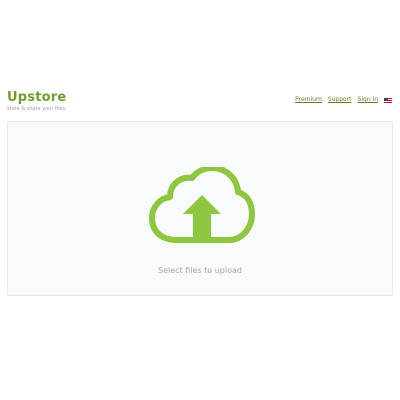 The image size is (400, 400). What do you see at coordinates (202, 204) in the screenshot?
I see `cloud-upload-icon` at bounding box center [202, 204].